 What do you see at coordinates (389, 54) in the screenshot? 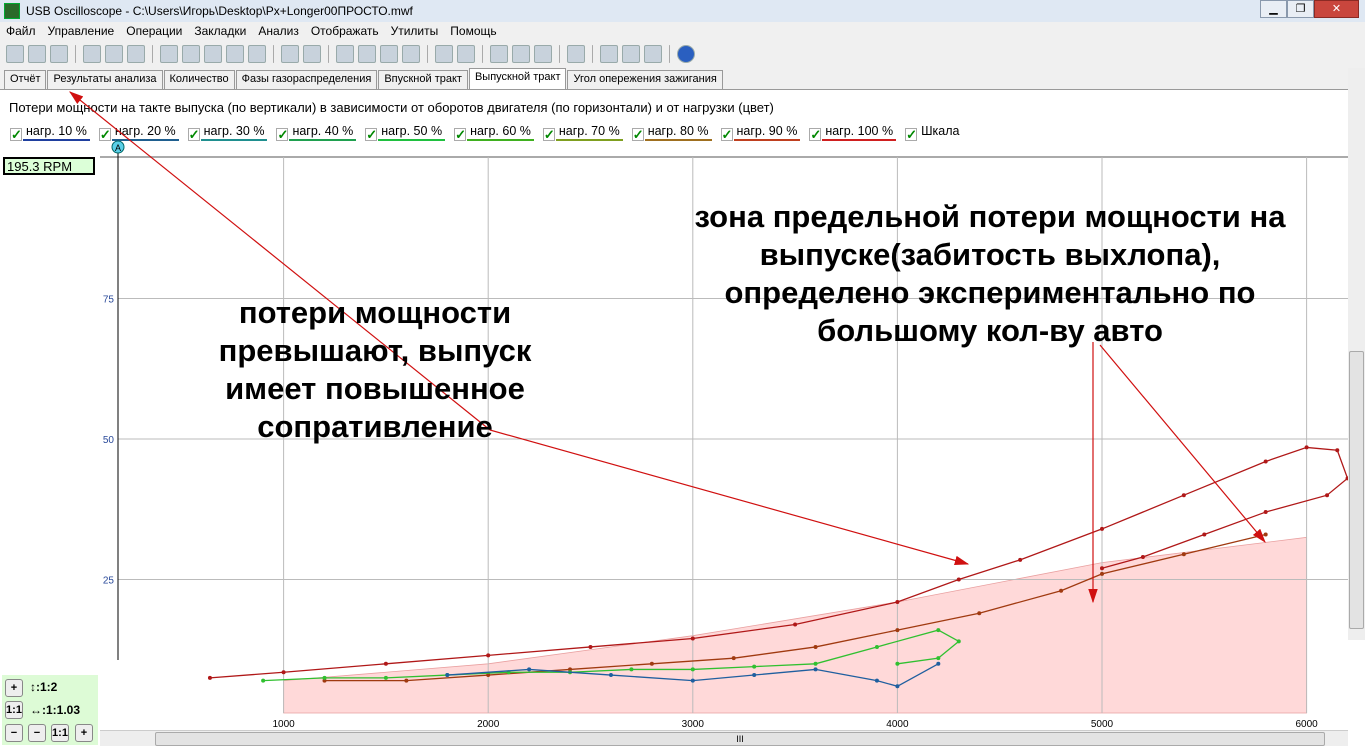
I see `check-next-icon` at bounding box center [389, 54].